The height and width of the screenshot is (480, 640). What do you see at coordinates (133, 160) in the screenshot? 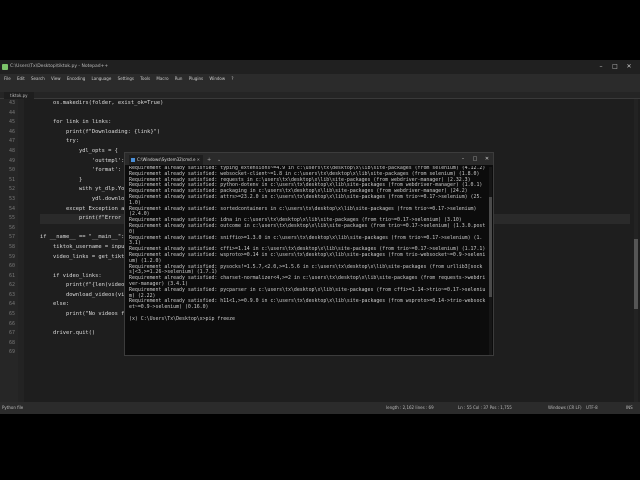
I see `cmd-icon` at bounding box center [133, 160].